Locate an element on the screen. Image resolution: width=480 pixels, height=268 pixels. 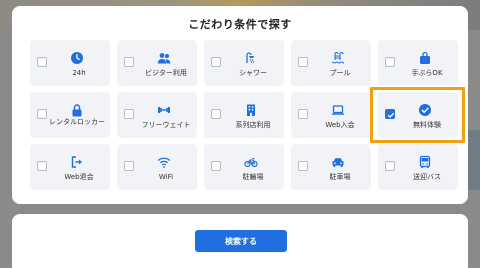
pool-icon is located at coordinates (338, 58).